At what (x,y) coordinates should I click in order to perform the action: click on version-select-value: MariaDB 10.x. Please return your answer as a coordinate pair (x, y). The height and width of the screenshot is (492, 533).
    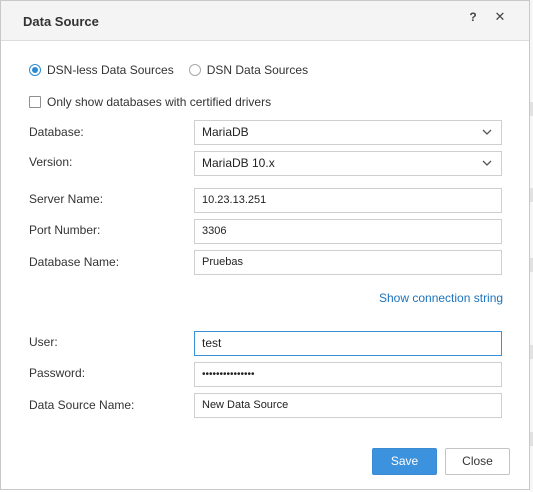
    Looking at the image, I should click on (238, 163).